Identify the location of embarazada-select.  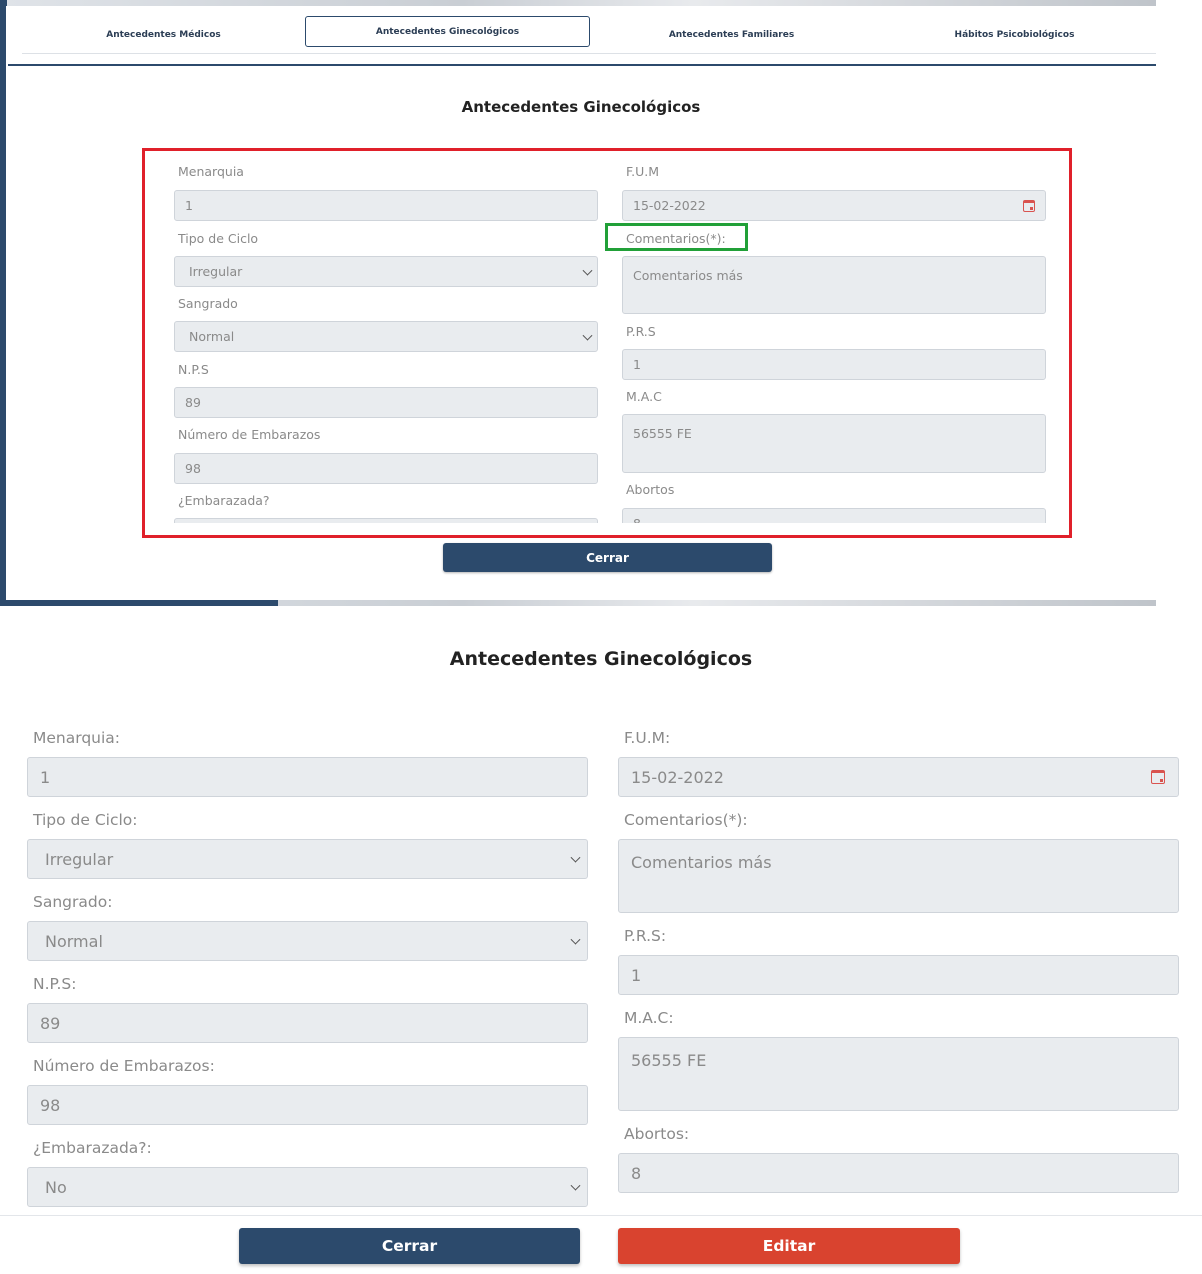
(386, 520).